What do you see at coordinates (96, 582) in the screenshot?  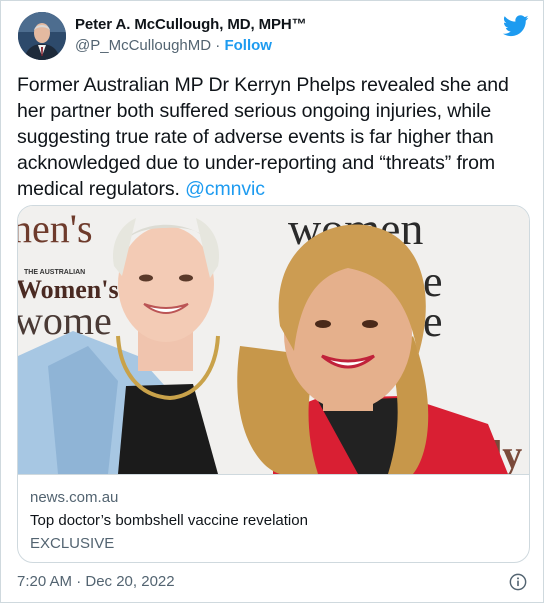 I see `timestamp: 7:20 AM · Dec 20, 2022` at bounding box center [96, 582].